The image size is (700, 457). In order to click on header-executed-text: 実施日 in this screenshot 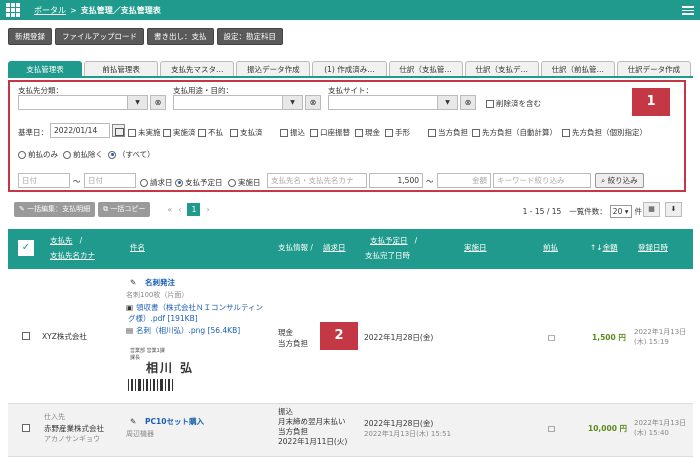, I will do `click(475, 247)`.